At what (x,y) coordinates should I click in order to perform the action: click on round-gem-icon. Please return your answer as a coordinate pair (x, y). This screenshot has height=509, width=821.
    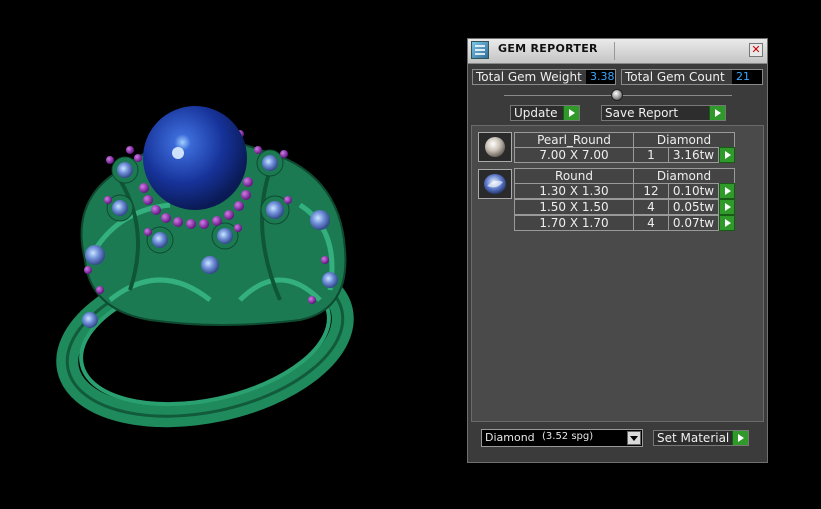
    Looking at the image, I should click on (495, 184).